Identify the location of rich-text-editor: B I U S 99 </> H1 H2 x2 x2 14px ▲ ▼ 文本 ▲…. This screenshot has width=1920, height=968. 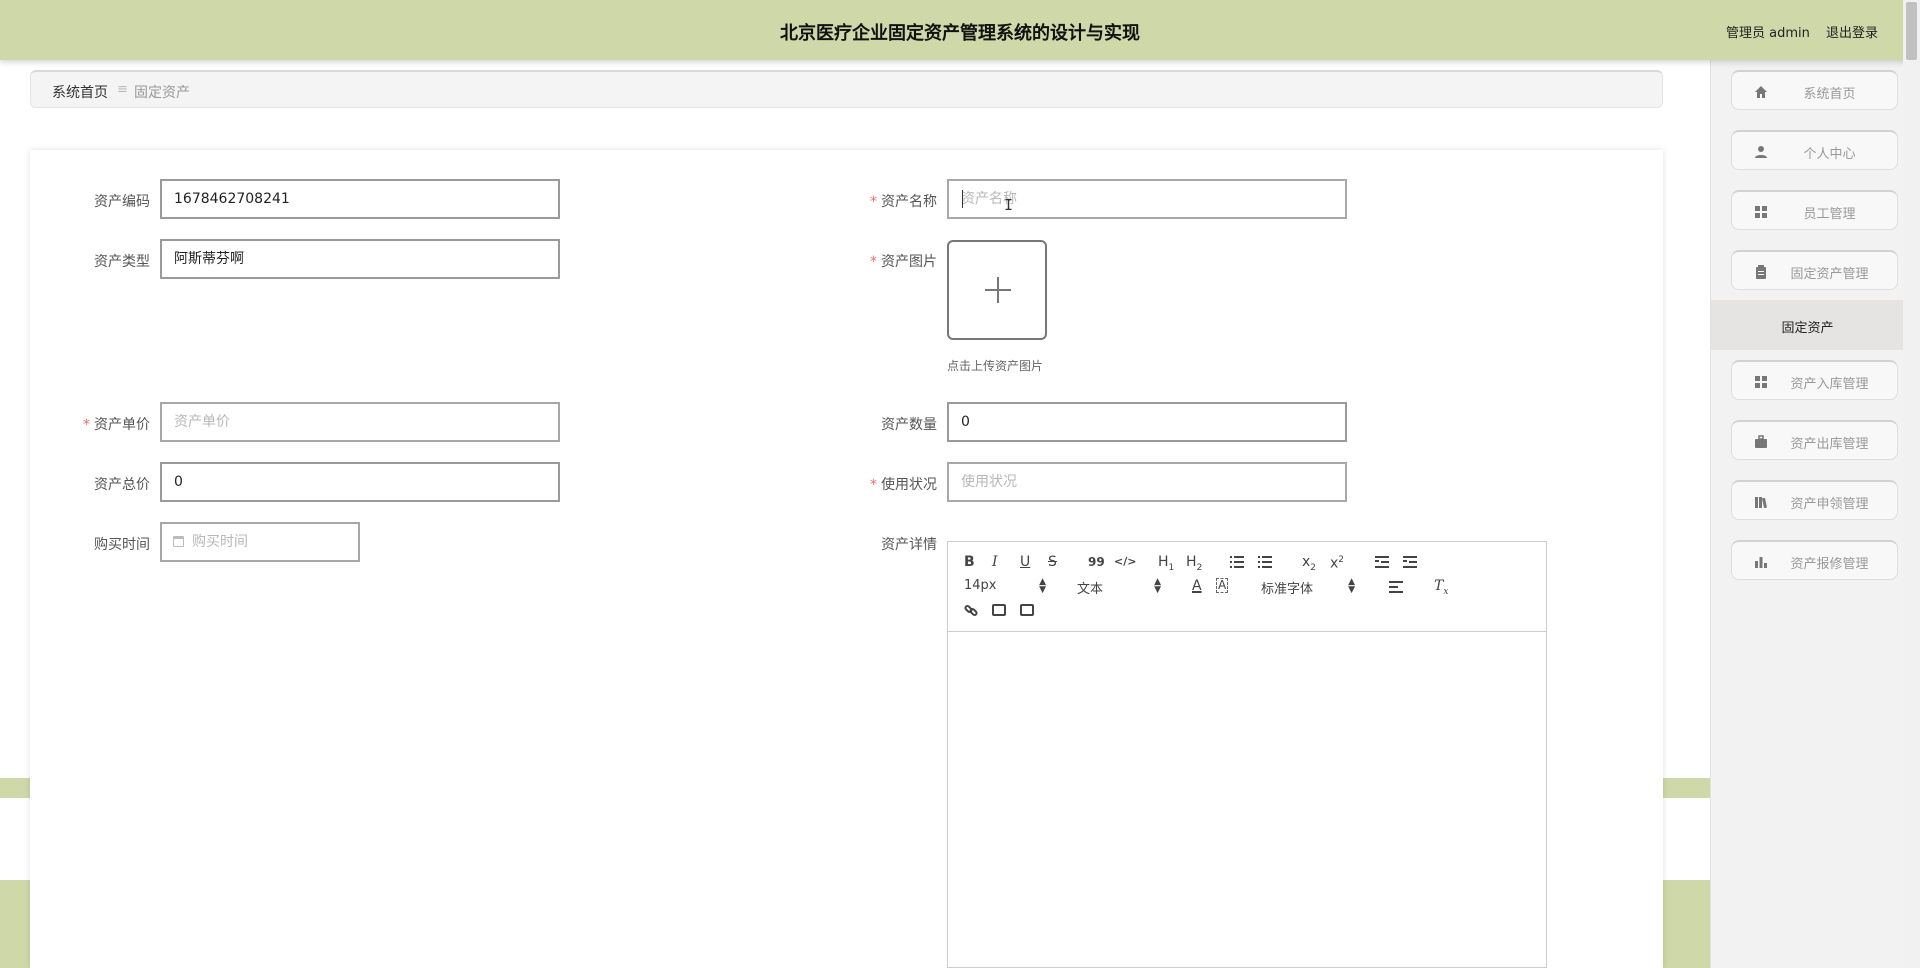
(1247, 754).